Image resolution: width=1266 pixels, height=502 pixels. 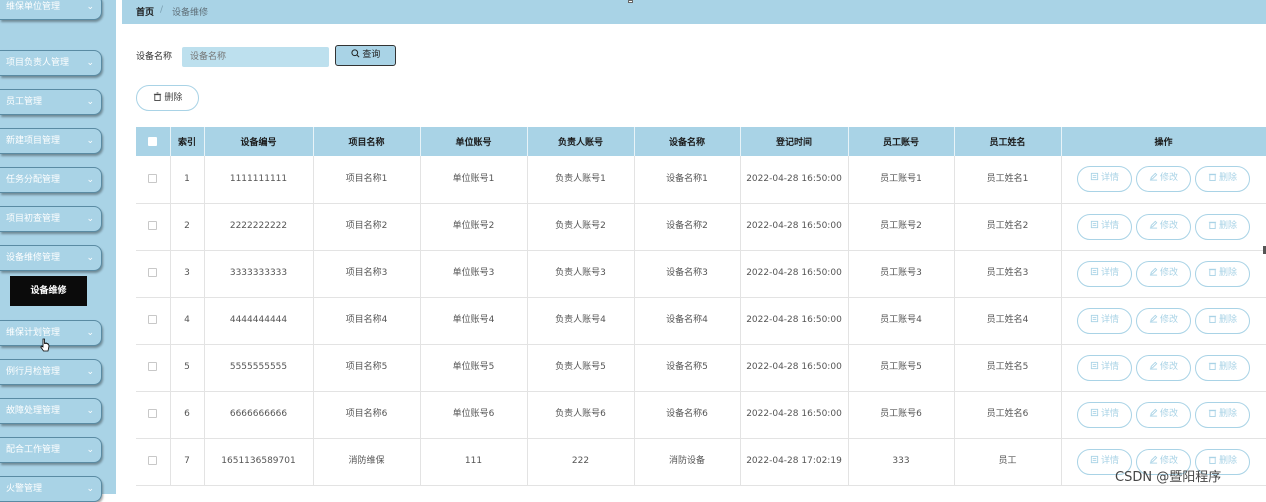 I want to click on staff-account-cell: 员工账号3, so click(x=901, y=274).